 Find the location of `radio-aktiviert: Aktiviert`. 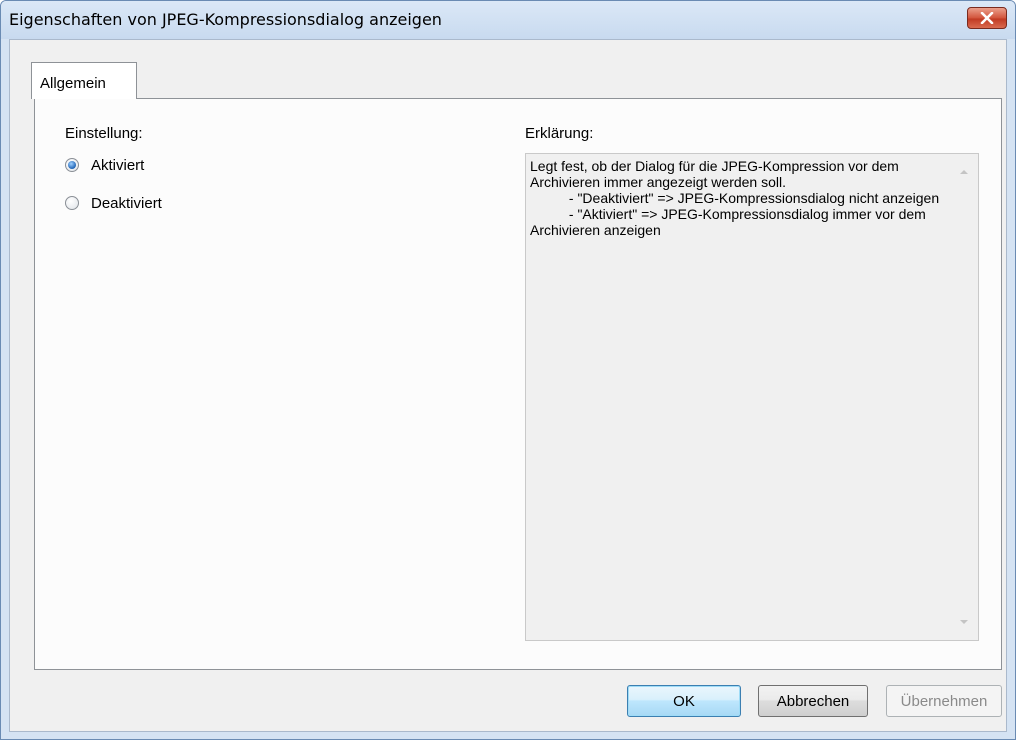

radio-aktiviert: Aktiviert is located at coordinates (104, 165).